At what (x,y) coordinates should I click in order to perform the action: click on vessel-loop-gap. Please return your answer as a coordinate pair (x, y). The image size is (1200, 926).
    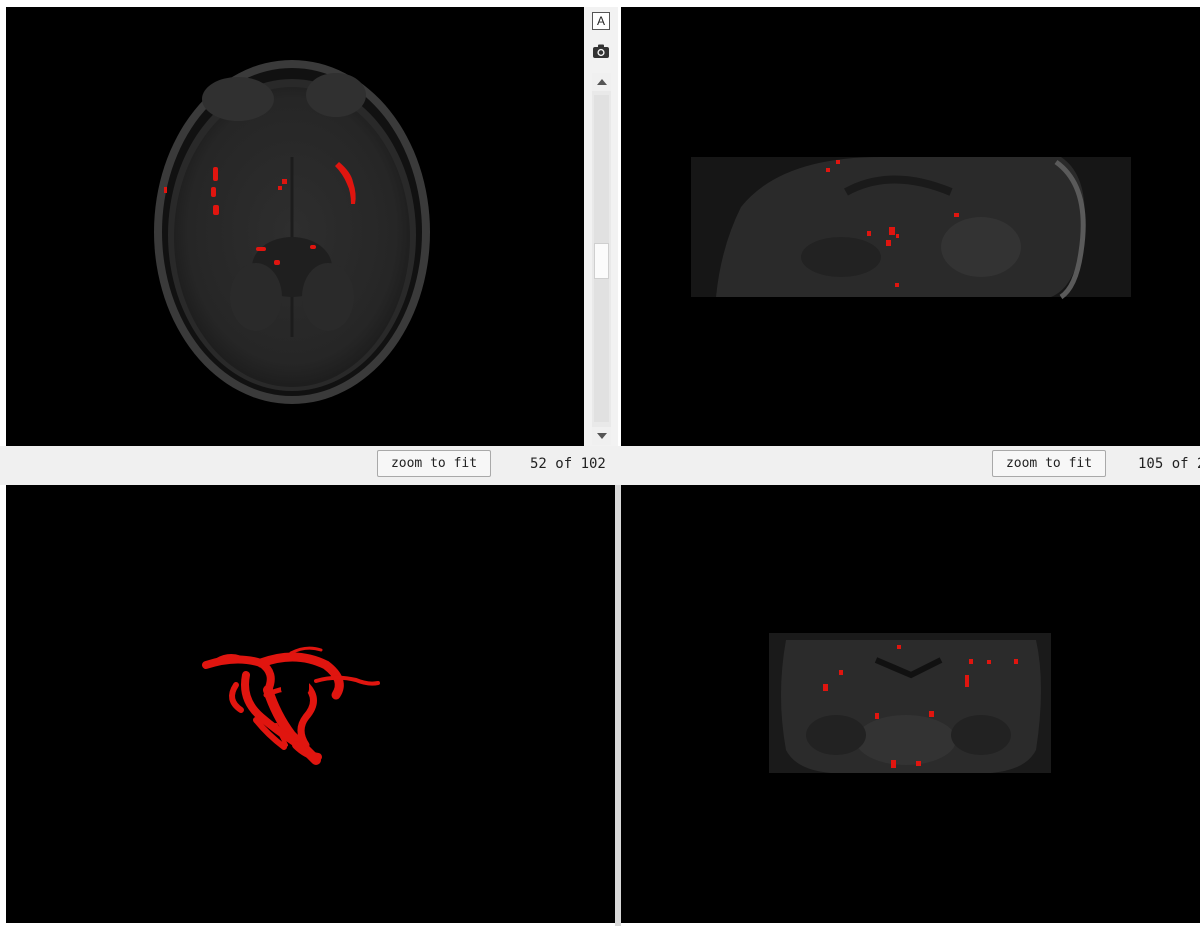
    Looking at the image, I should click on (295, 686).